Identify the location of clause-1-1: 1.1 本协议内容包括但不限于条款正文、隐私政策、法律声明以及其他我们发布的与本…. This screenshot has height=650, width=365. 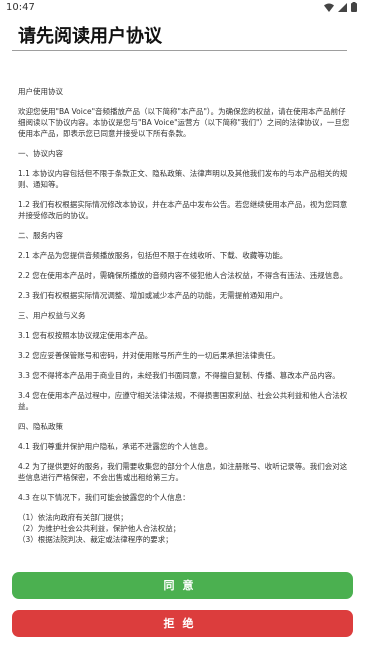
(183, 179).